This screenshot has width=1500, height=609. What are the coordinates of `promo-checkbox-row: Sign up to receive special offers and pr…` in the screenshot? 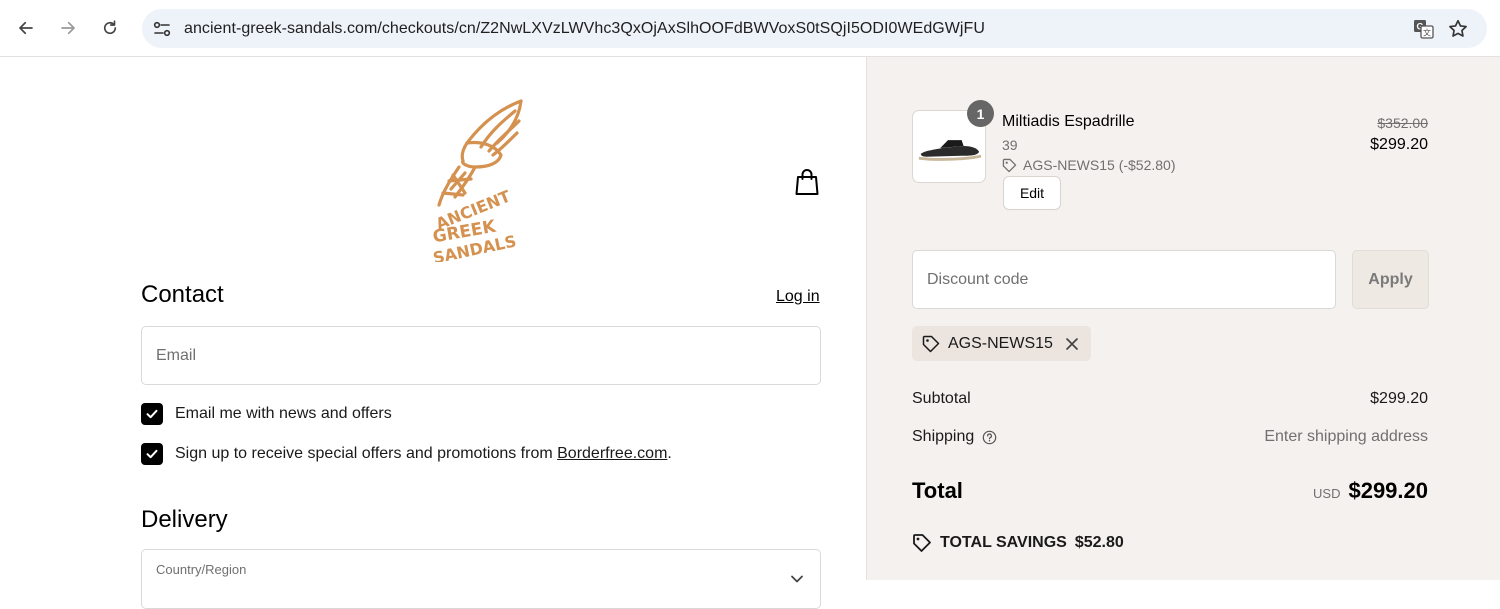 It's located at (406, 454).